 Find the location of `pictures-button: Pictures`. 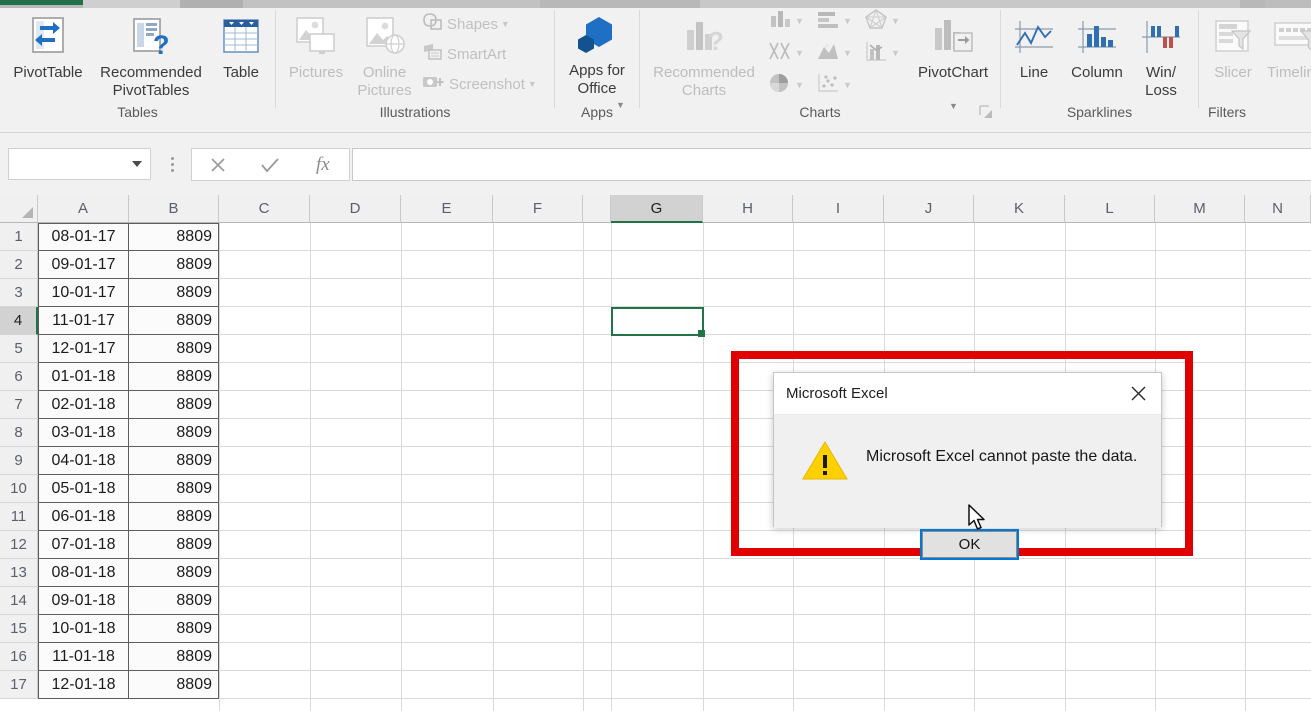

pictures-button: Pictures is located at coordinates (316, 47).